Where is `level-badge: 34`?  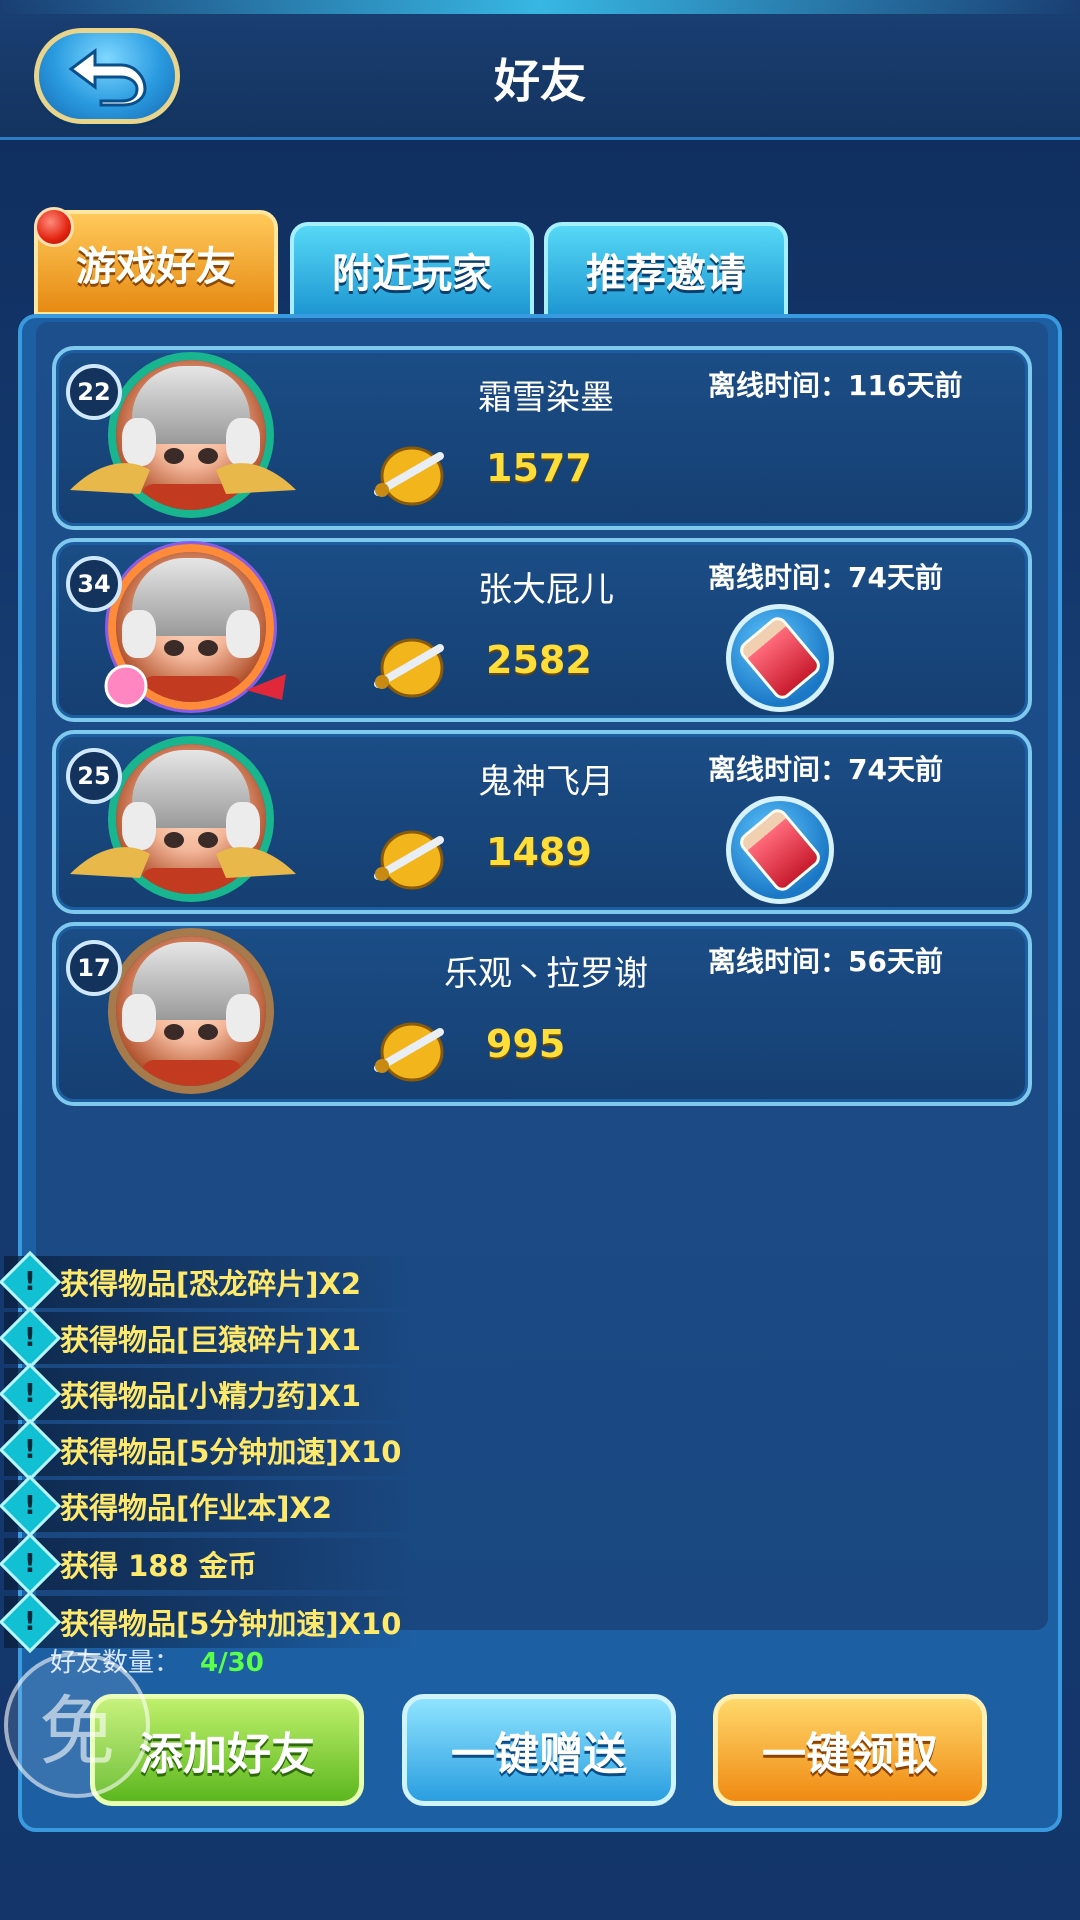 level-badge: 34 is located at coordinates (94, 584).